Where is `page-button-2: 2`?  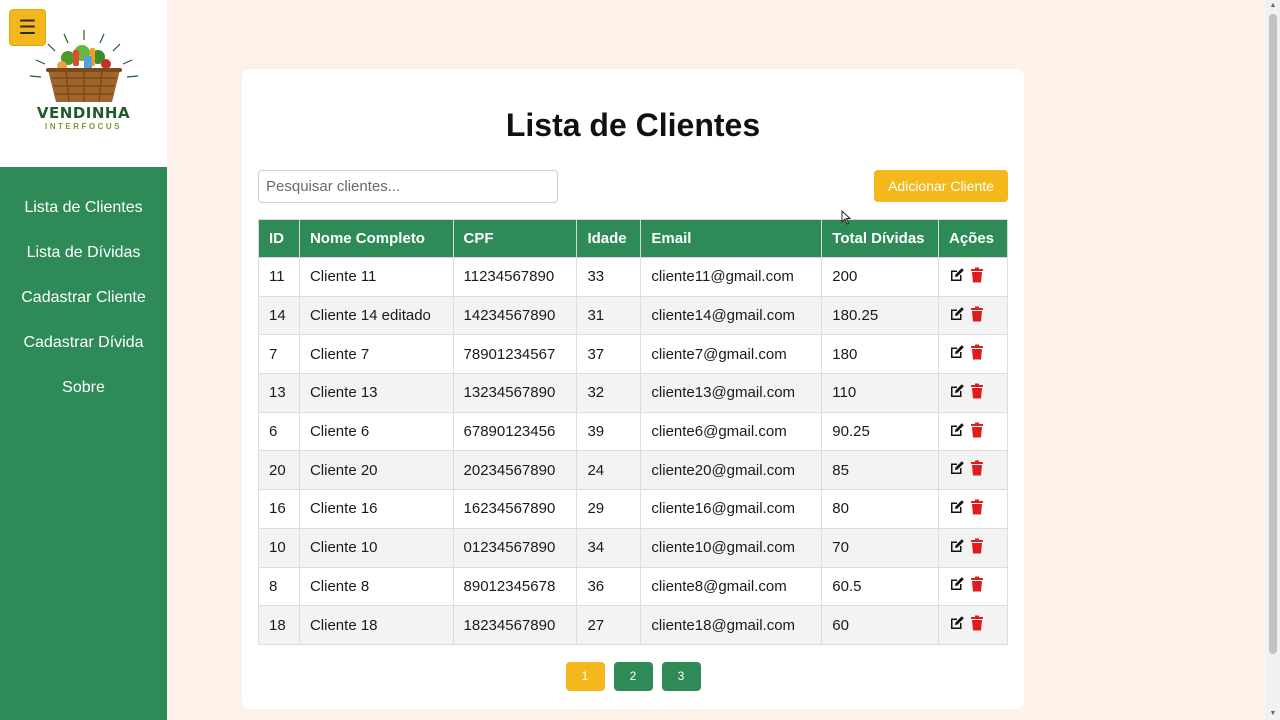 page-button-2: 2 is located at coordinates (633, 676).